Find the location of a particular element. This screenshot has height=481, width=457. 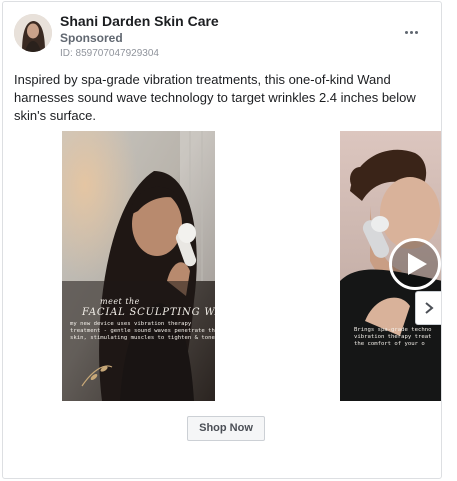

chevron-right-icon is located at coordinates (429, 308).